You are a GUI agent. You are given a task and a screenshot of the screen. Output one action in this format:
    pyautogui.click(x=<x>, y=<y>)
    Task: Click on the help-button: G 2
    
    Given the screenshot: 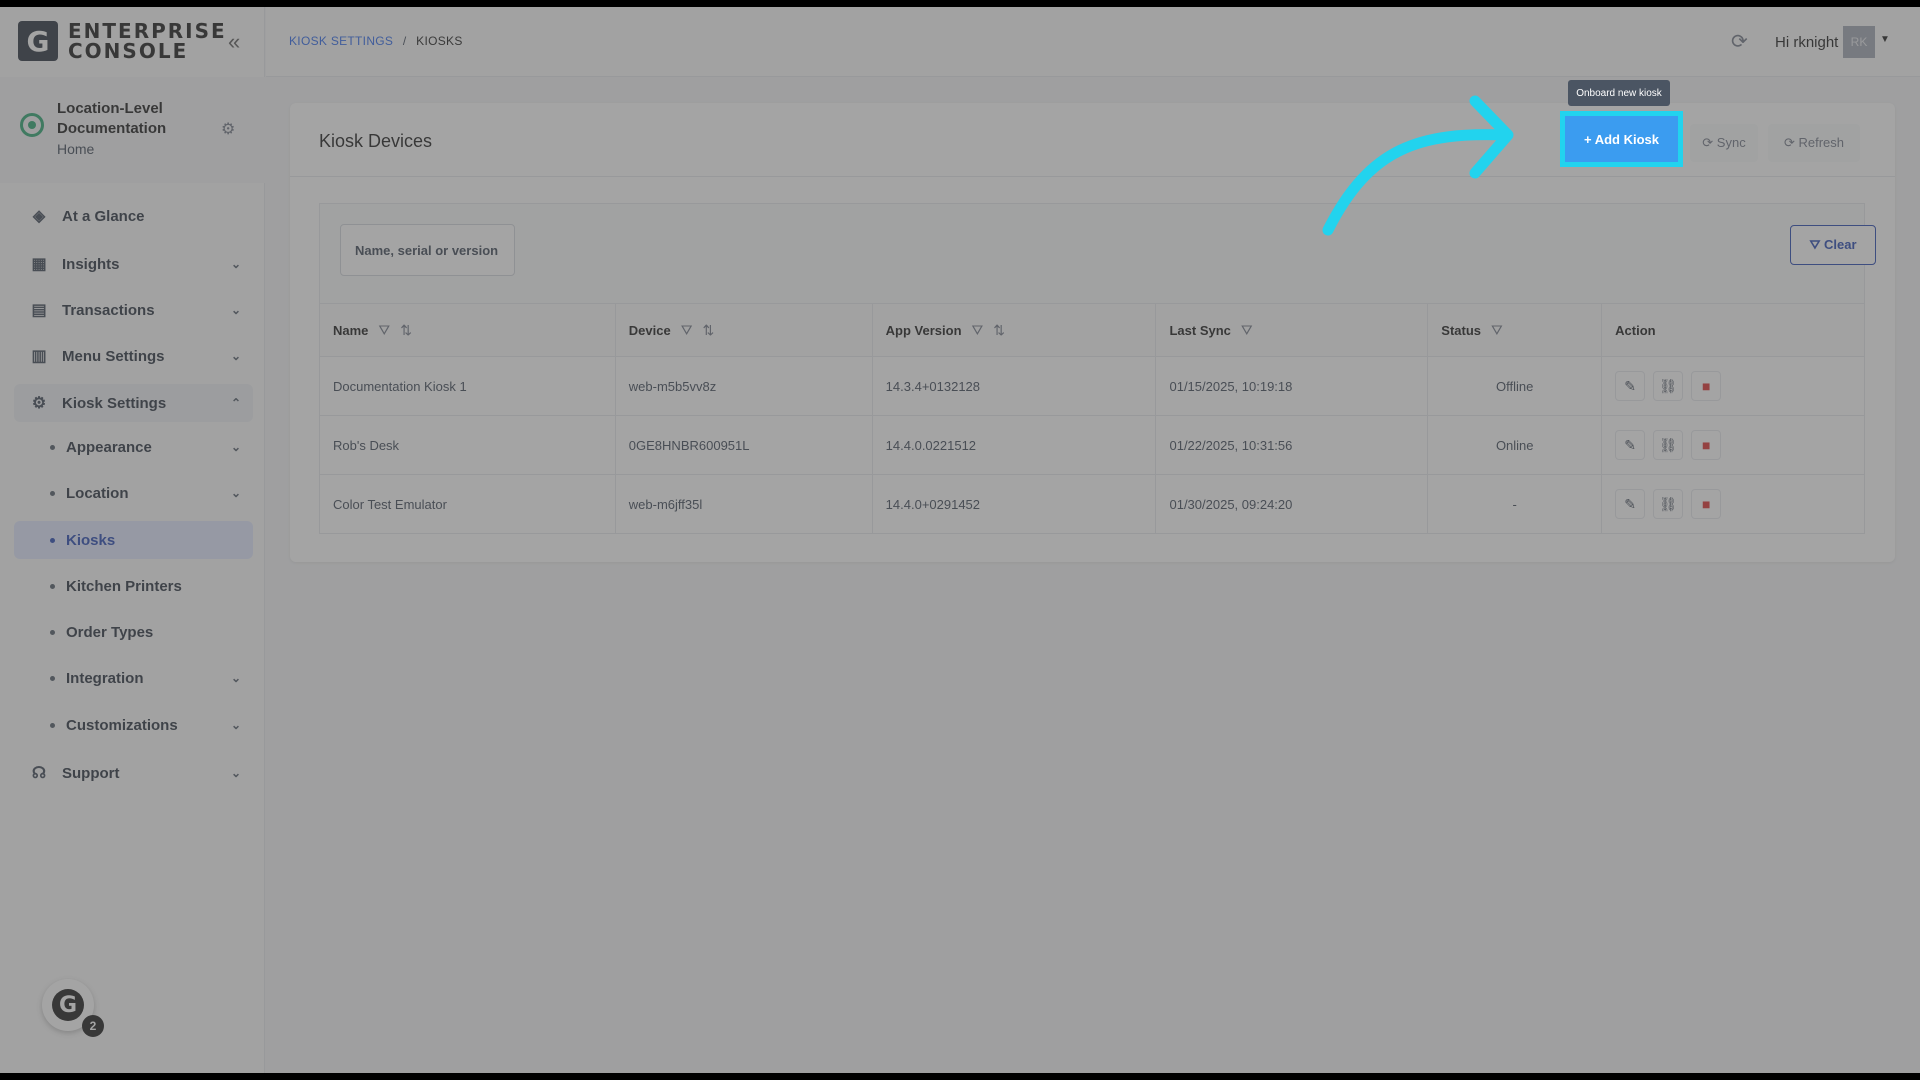 What is the action you would take?
    pyautogui.click(x=73, y=1008)
    